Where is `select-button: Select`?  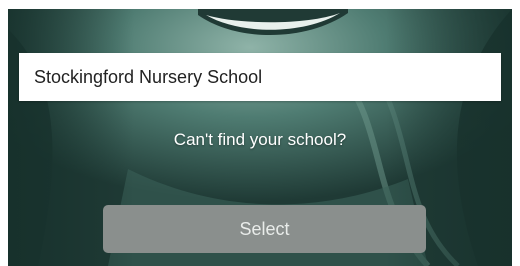
select-button: Select is located at coordinates (264, 229).